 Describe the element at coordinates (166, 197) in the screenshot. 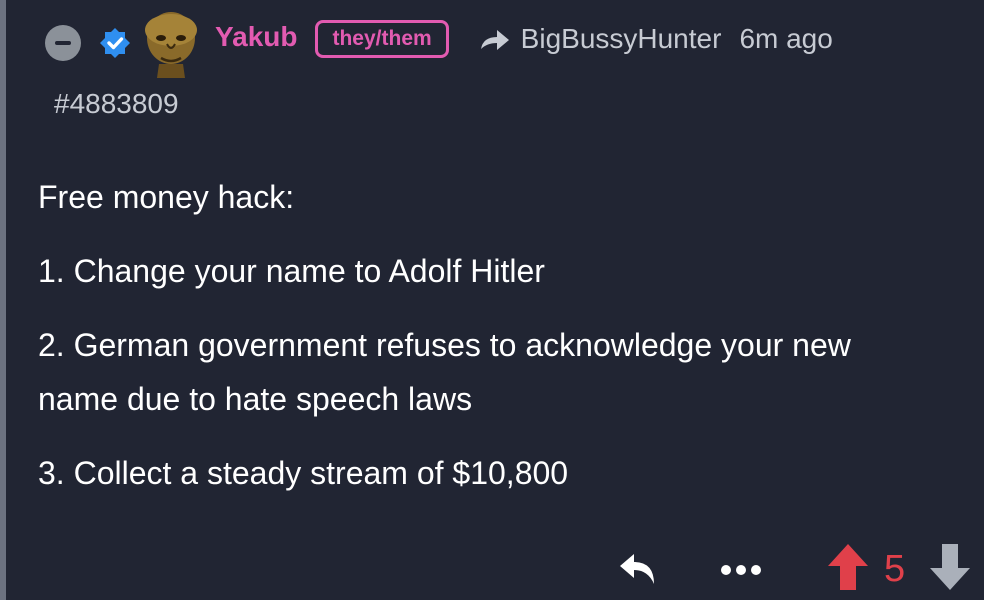

I see `comment-paragraph: Free money hack:` at that location.